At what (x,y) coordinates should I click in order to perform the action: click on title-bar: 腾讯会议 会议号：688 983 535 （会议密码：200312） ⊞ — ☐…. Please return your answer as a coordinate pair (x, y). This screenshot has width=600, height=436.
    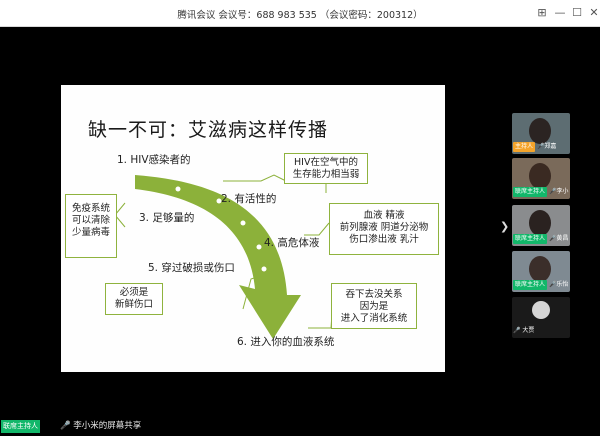
    Looking at the image, I should click on (300, 13).